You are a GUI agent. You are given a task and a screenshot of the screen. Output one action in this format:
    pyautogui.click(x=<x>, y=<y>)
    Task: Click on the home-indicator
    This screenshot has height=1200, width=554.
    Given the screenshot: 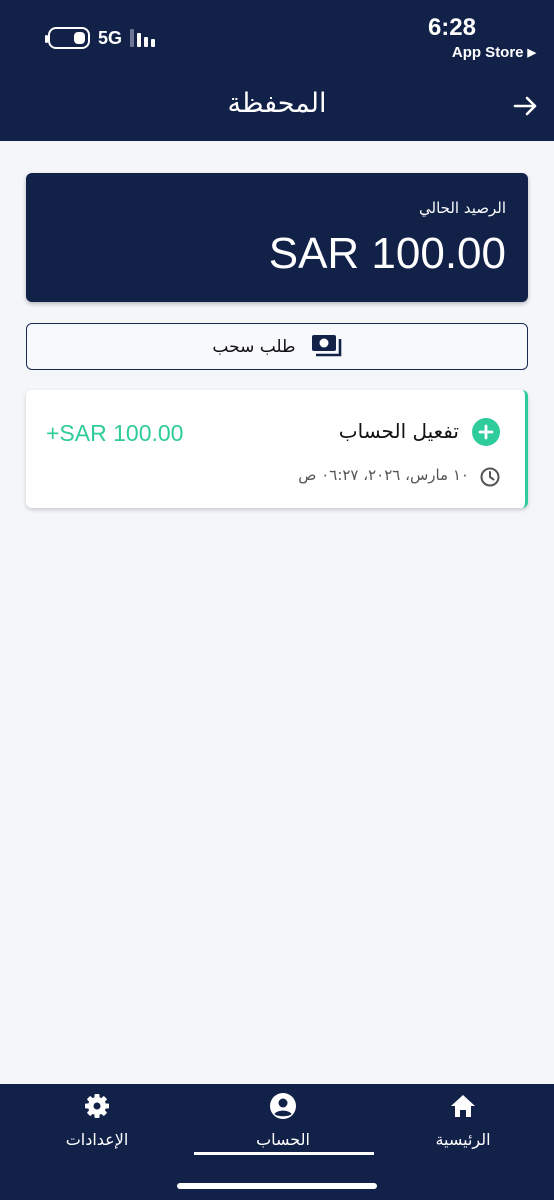 What is the action you would take?
    pyautogui.click(x=277, y=1186)
    